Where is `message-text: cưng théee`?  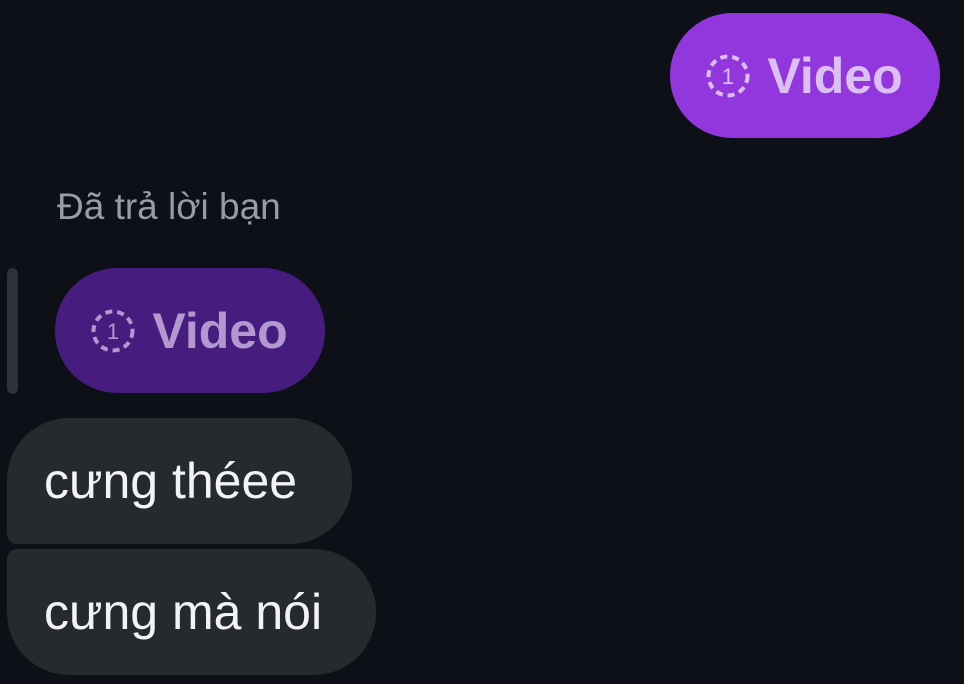
message-text: cưng théee is located at coordinates (171, 481).